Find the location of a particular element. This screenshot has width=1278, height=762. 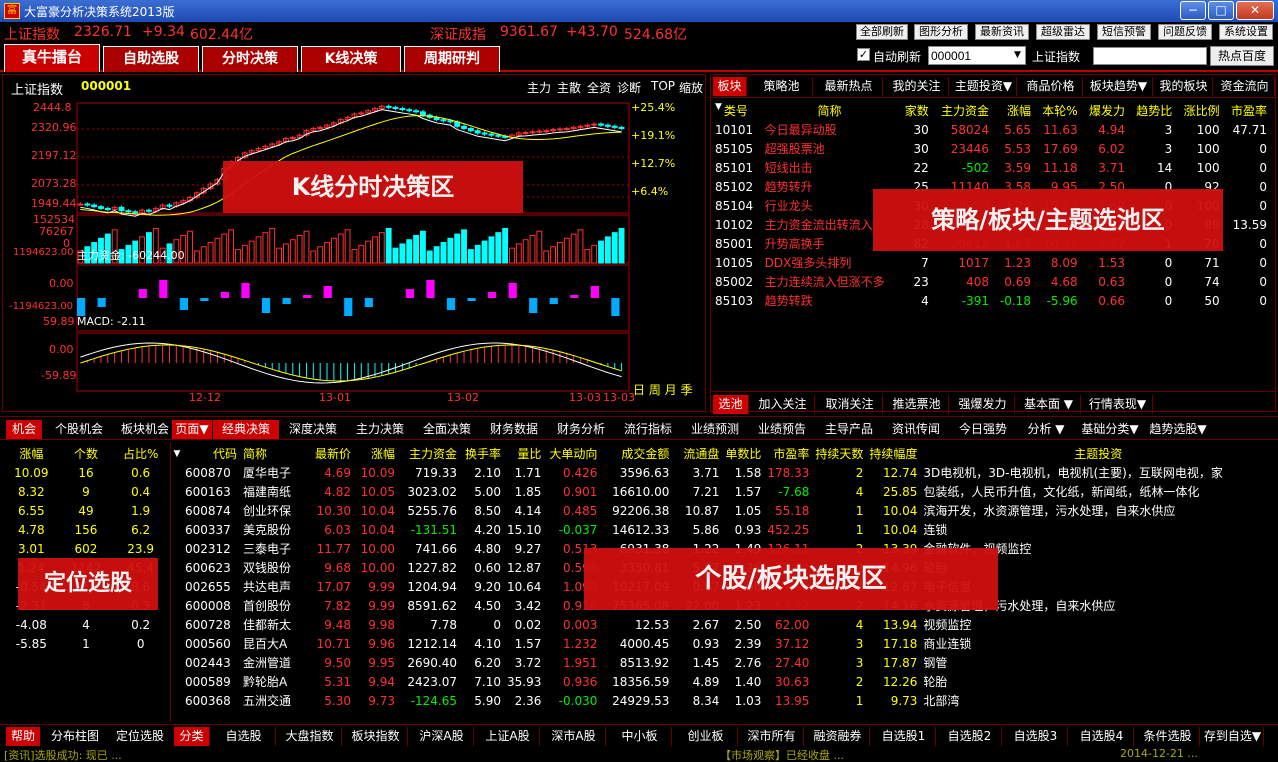

column-header: 本轮% is located at coordinates (1058, 110).